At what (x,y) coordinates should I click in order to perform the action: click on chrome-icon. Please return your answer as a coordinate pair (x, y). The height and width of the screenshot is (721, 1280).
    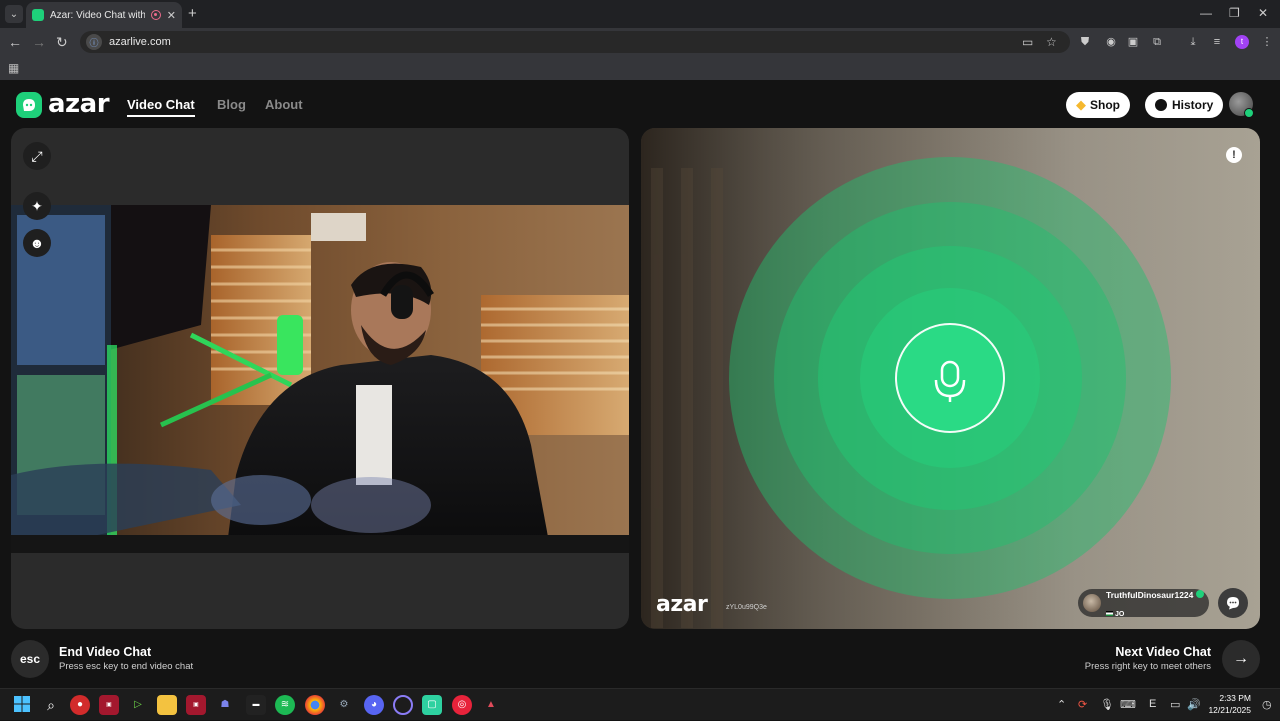
    Looking at the image, I should click on (315, 705).